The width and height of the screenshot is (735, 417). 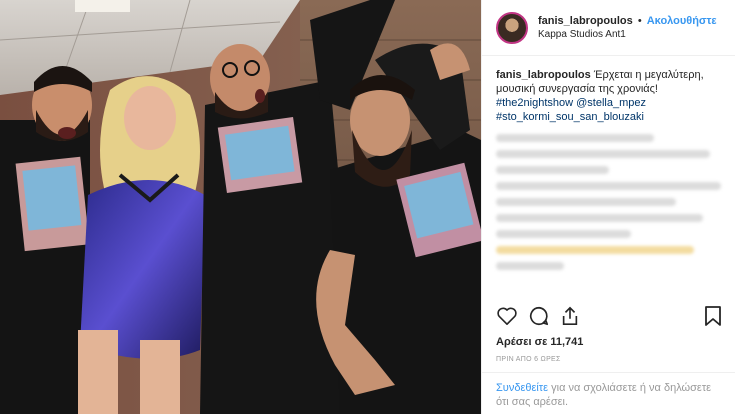 What do you see at coordinates (534, 103) in the screenshot?
I see `hashtag-link: #the2nightshow` at bounding box center [534, 103].